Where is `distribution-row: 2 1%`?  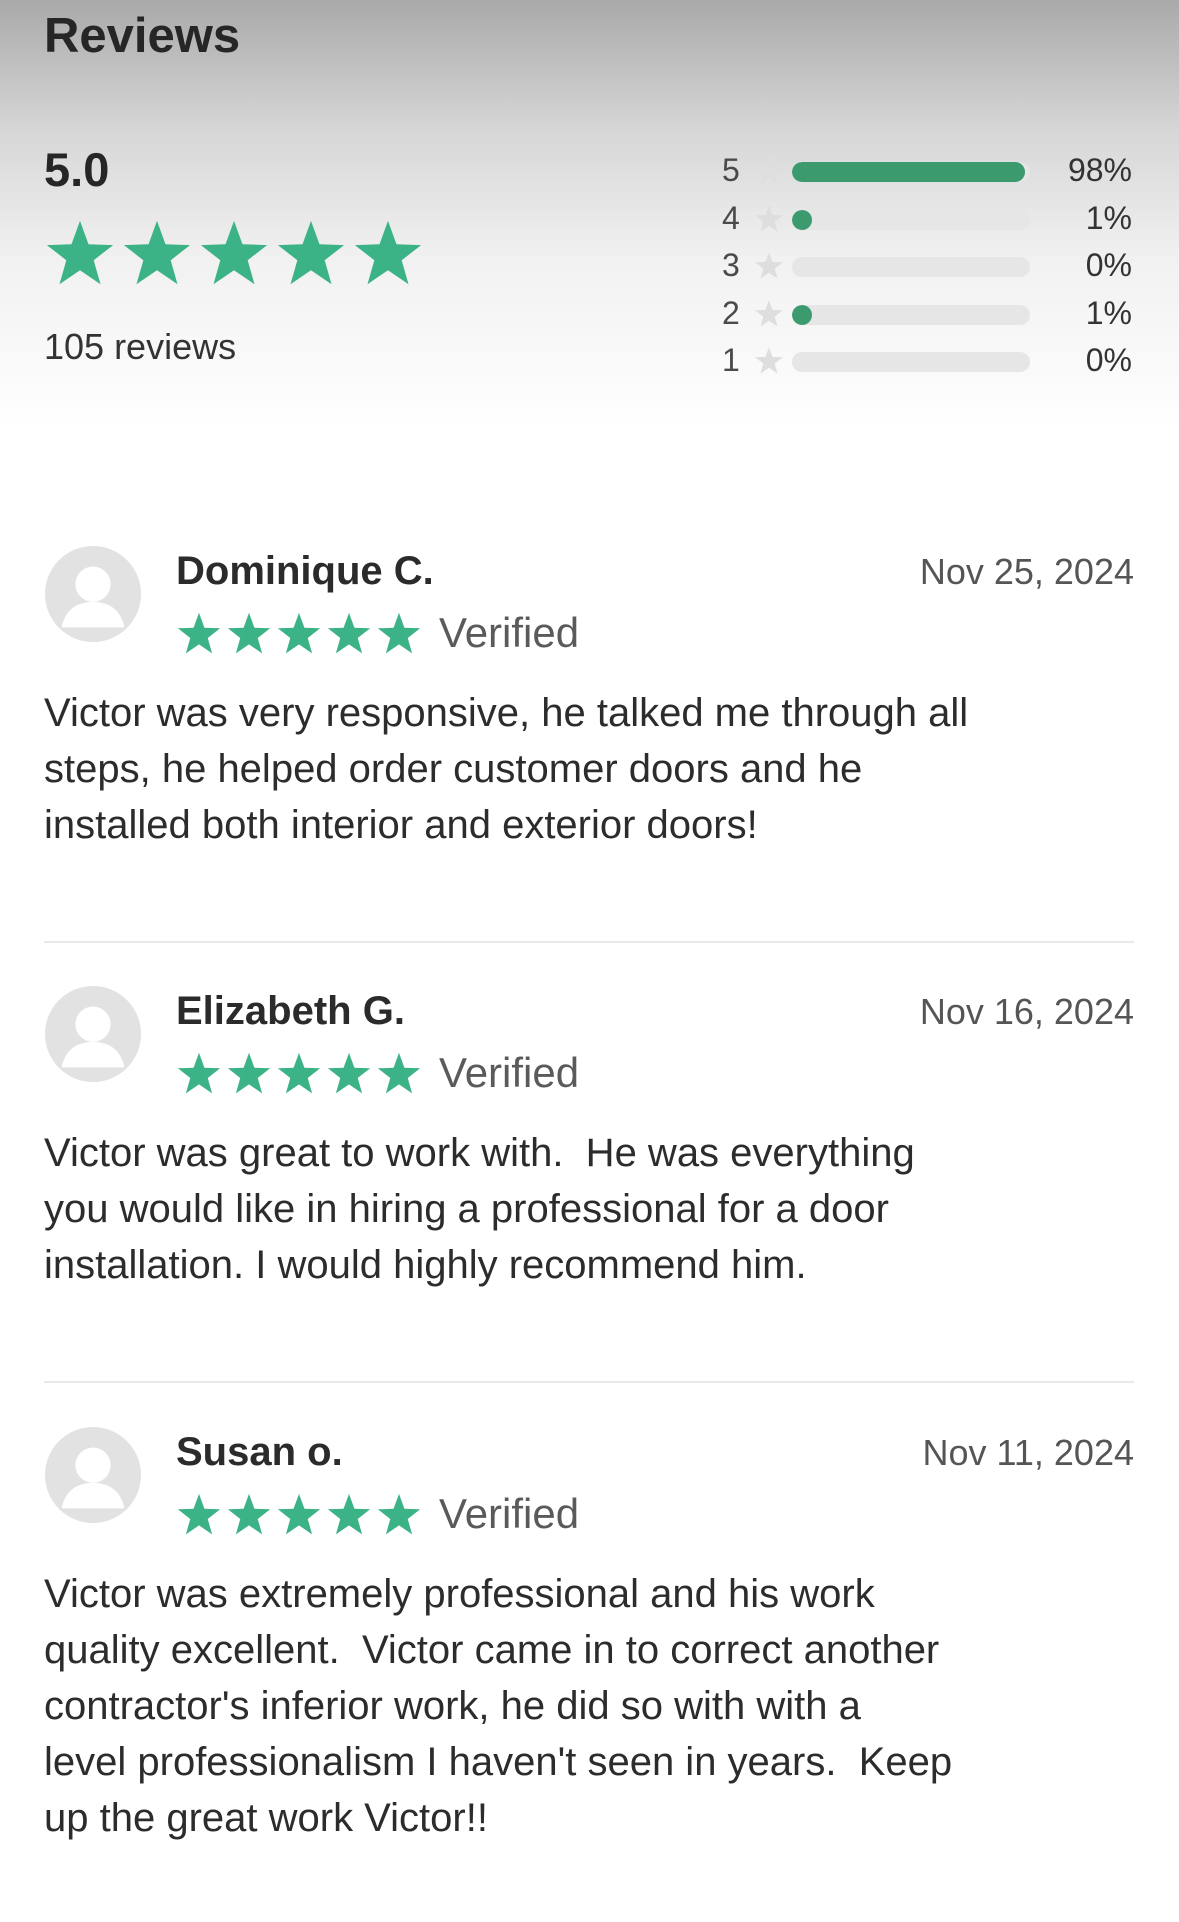
distribution-row: 2 1% is located at coordinates (927, 317).